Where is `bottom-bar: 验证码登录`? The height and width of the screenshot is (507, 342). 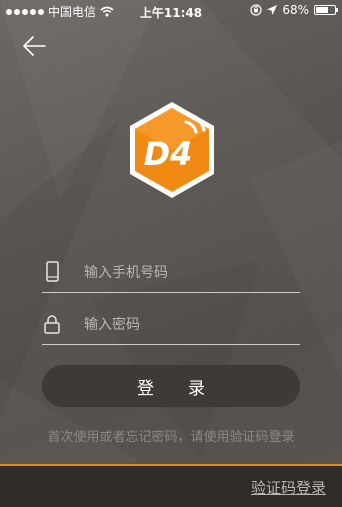
bottom-bar: 验证码登录 is located at coordinates (171, 485).